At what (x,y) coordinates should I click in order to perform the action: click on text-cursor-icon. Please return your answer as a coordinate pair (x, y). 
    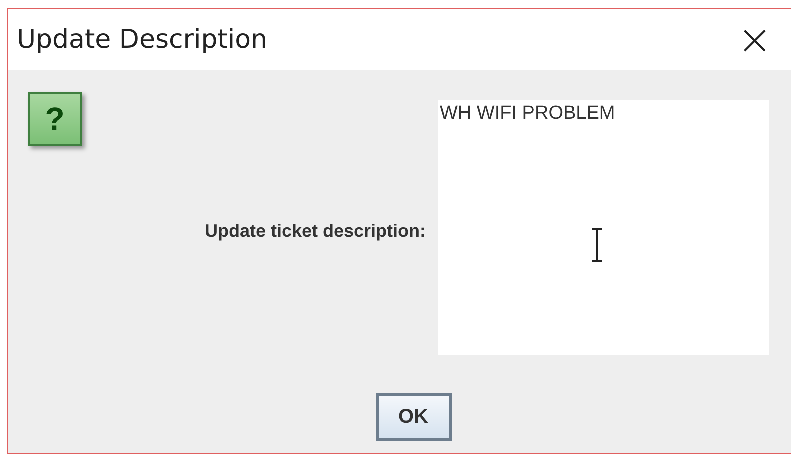
    Looking at the image, I should click on (597, 245).